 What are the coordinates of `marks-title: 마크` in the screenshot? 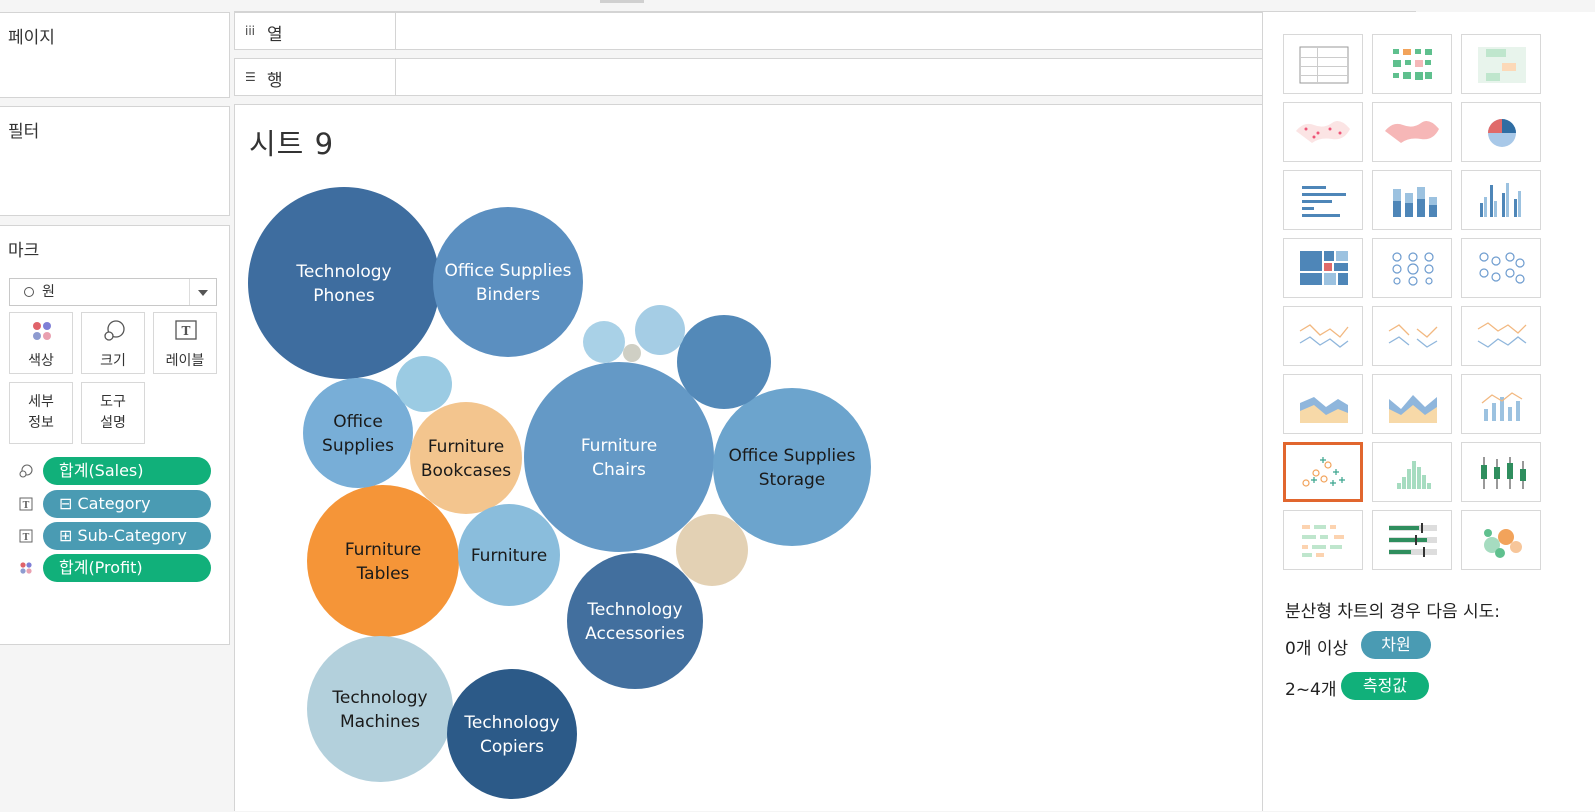 It's located at (24, 251).